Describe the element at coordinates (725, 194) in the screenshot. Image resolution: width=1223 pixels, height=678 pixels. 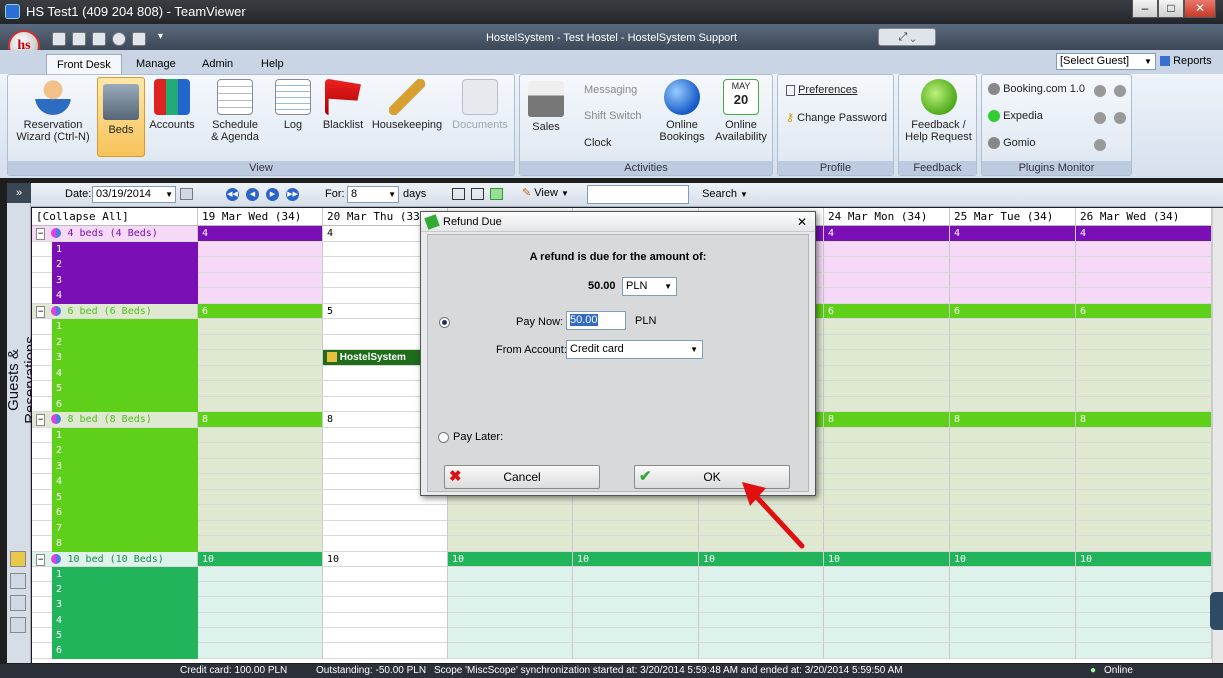
I see `search-button: Search ▼` at that location.